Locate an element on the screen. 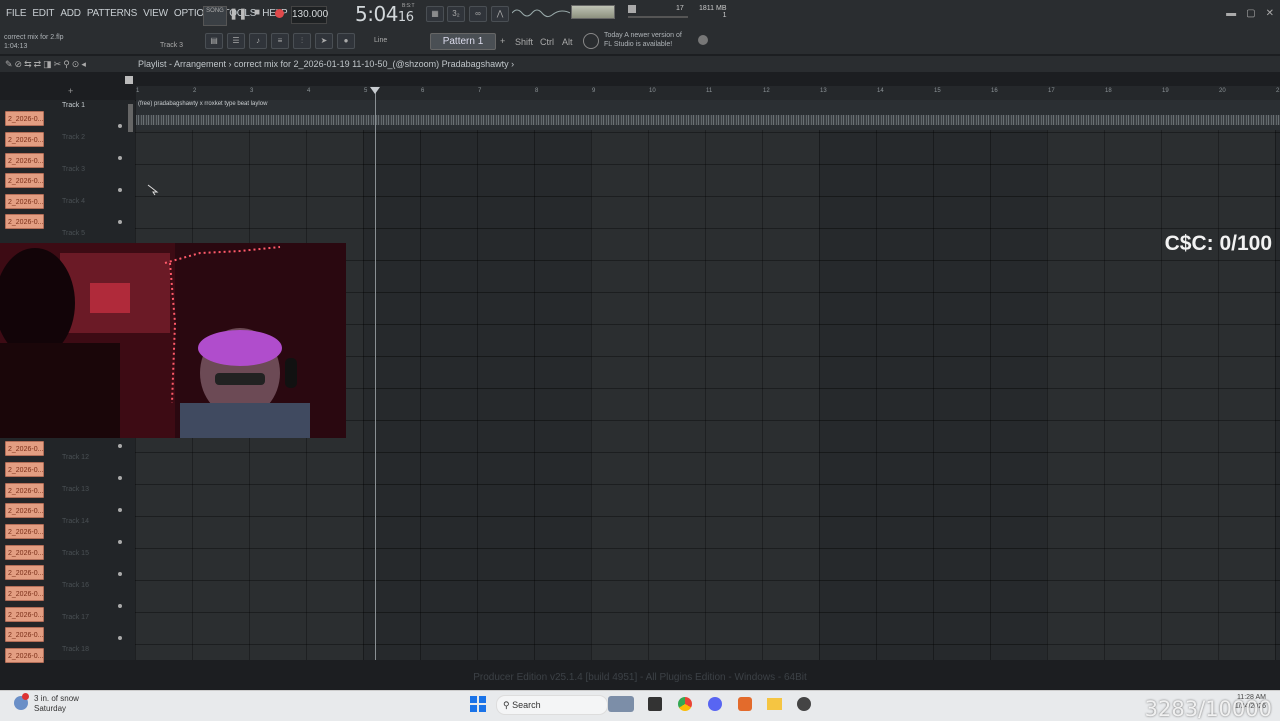 This screenshot has width=1280, height=721. windows-start-icon is located at coordinates (478, 704).